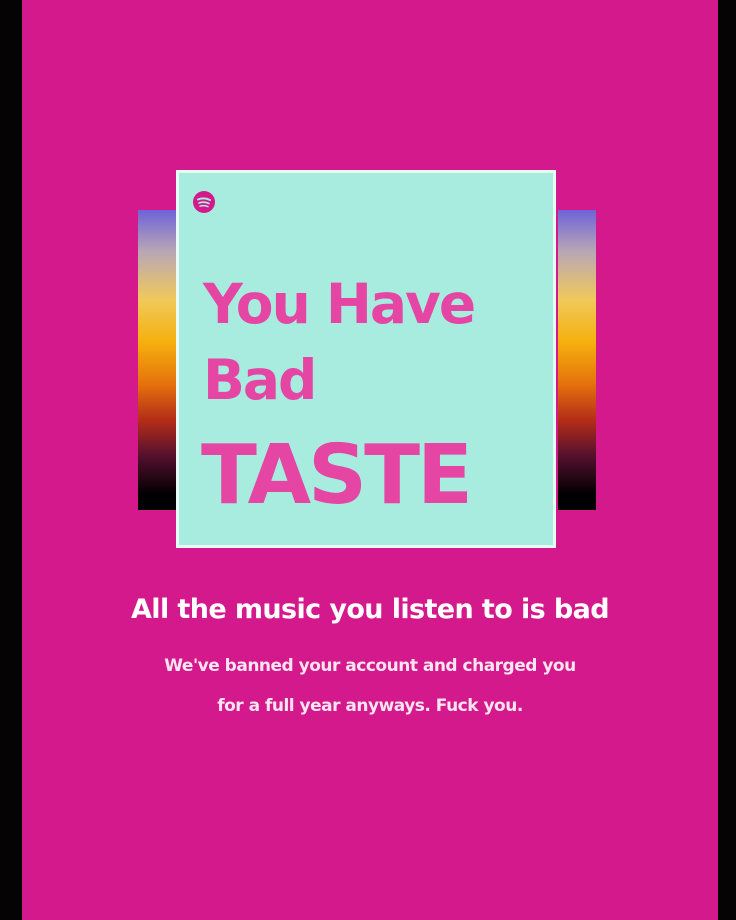 This screenshot has height=920, width=736. I want to click on gradient-strip-left, so click(157, 360).